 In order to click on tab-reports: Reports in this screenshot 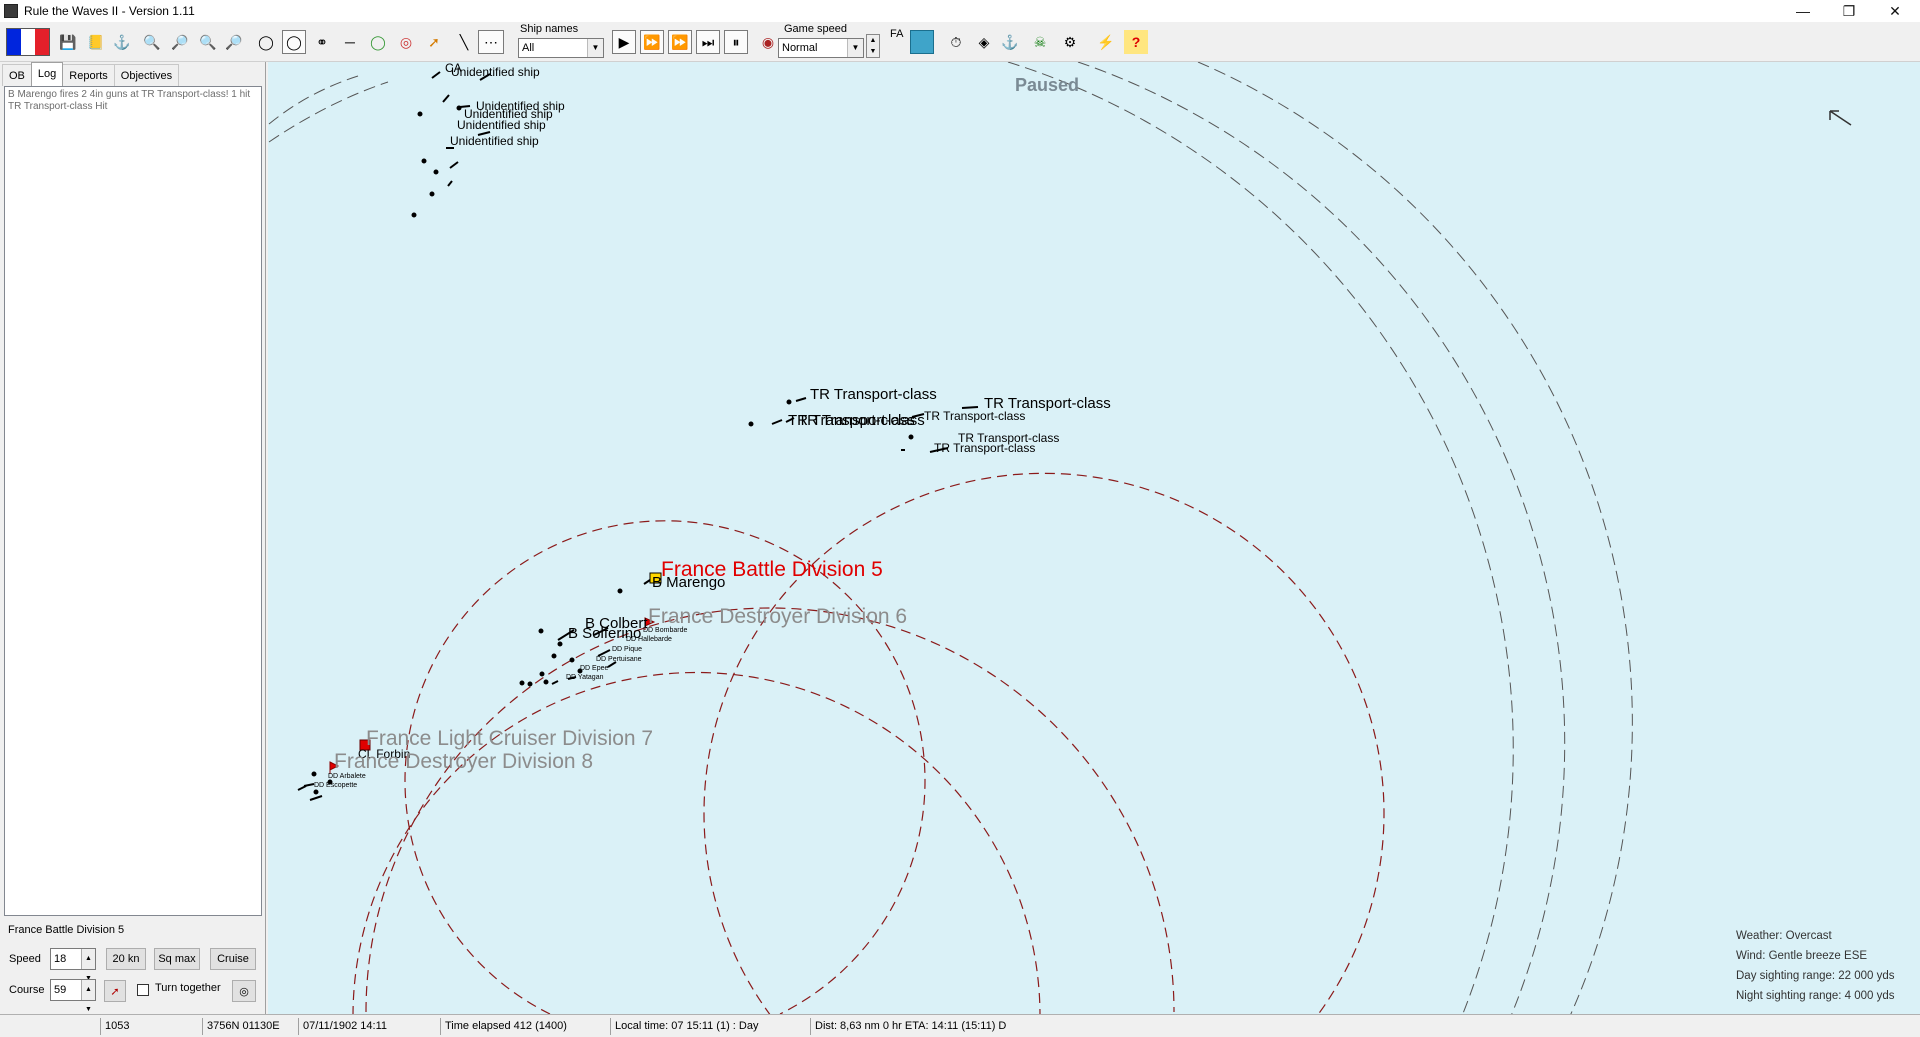, I will do `click(88, 75)`.